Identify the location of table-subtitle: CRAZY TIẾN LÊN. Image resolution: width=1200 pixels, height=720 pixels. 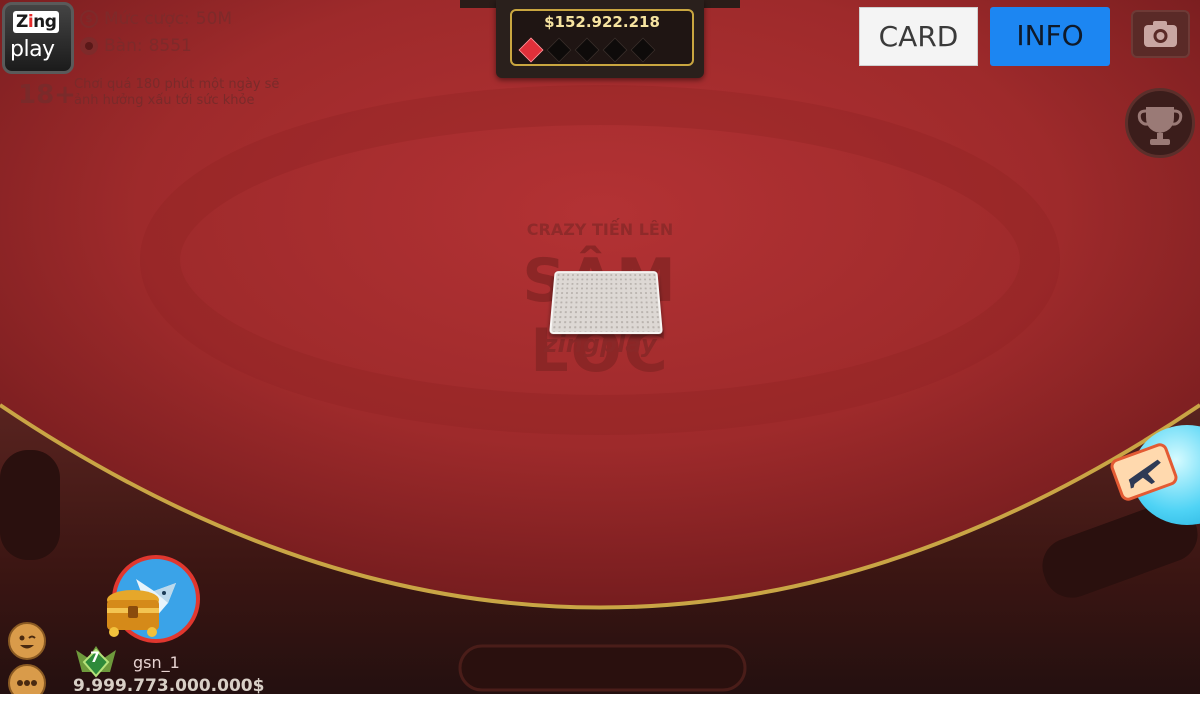
(600, 229).